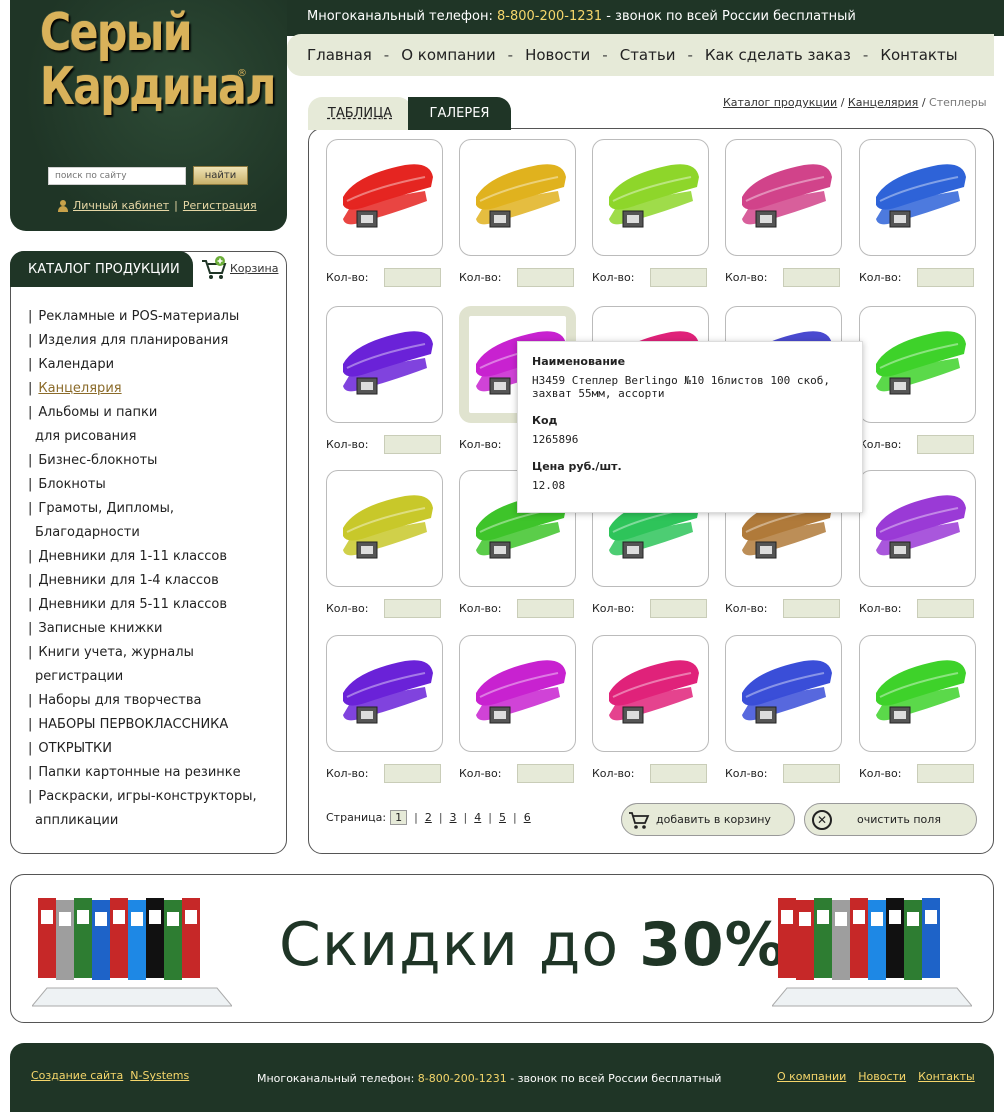  Describe the element at coordinates (399, 817) in the screenshot. I see `page-current: 1` at that location.